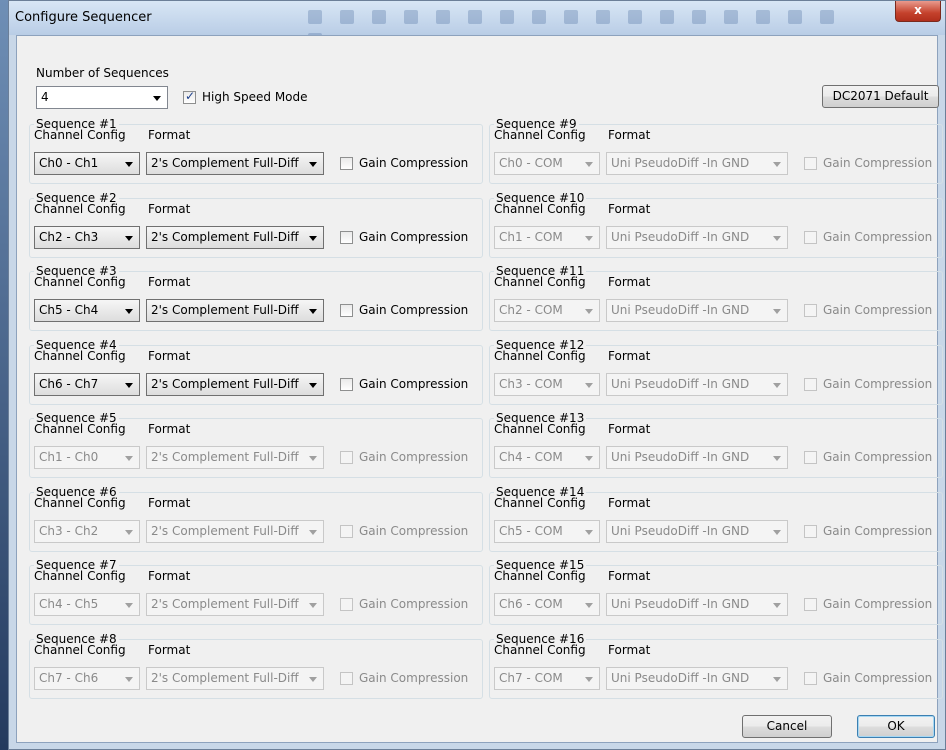  Describe the element at coordinates (579, 27) in the screenshot. I see `background-toolbar-icons` at that location.